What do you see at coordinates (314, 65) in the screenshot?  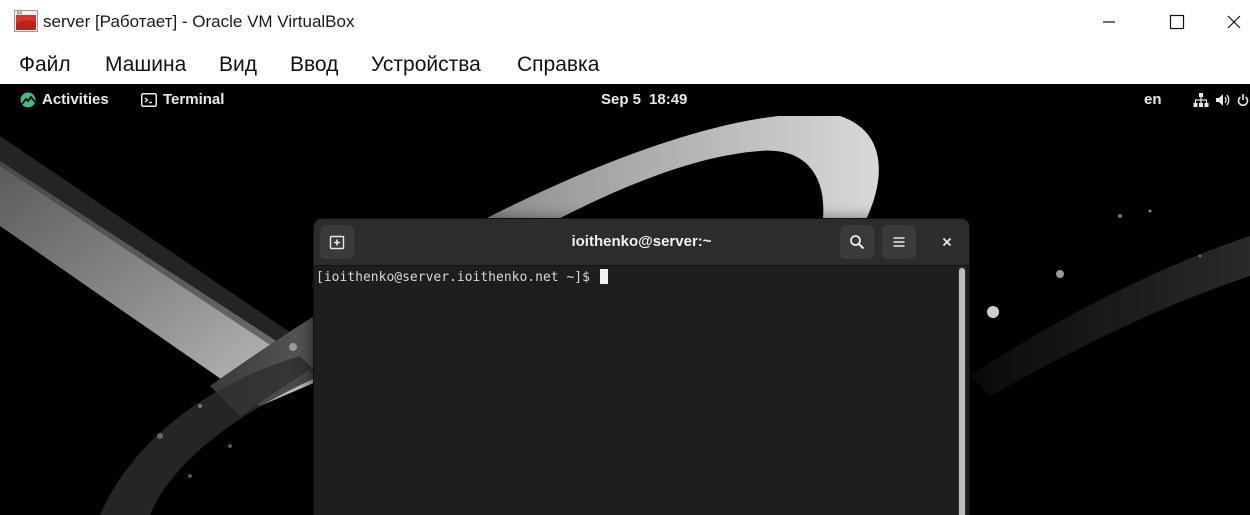 I see `menu-input: Ввод` at bounding box center [314, 65].